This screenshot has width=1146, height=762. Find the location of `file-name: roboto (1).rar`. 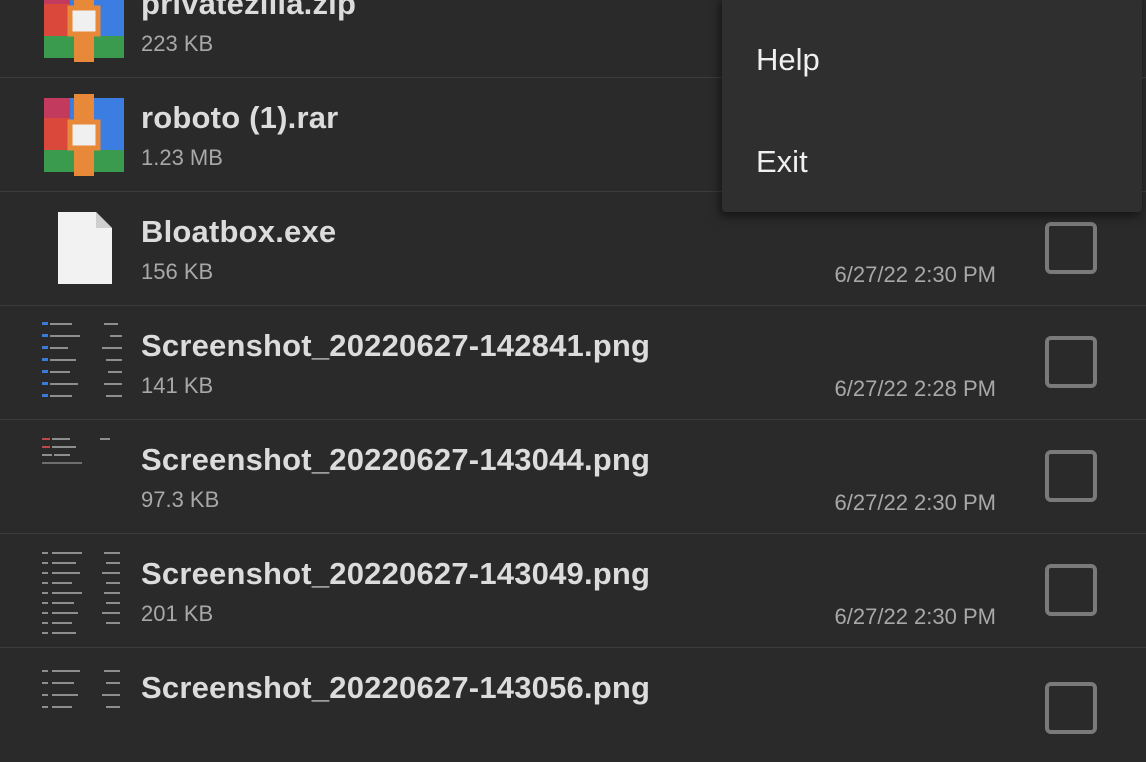

file-name: roboto (1).rar is located at coordinates (240, 117).